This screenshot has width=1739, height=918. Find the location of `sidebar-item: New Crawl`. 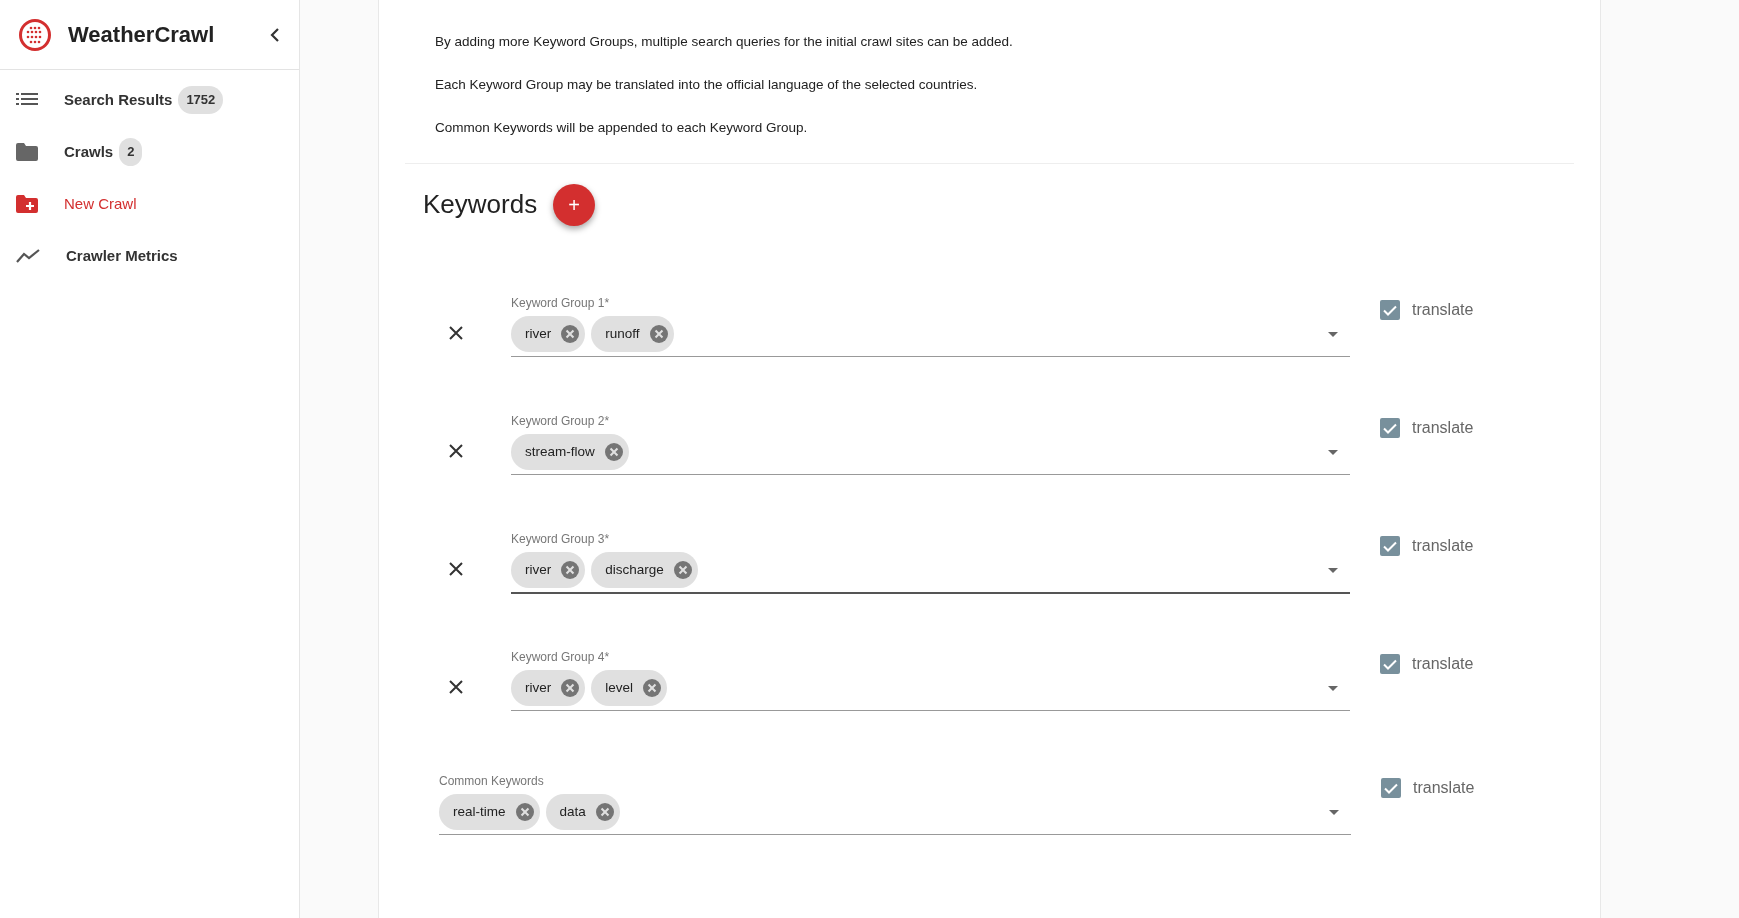

sidebar-item: New Crawl is located at coordinates (149, 204).